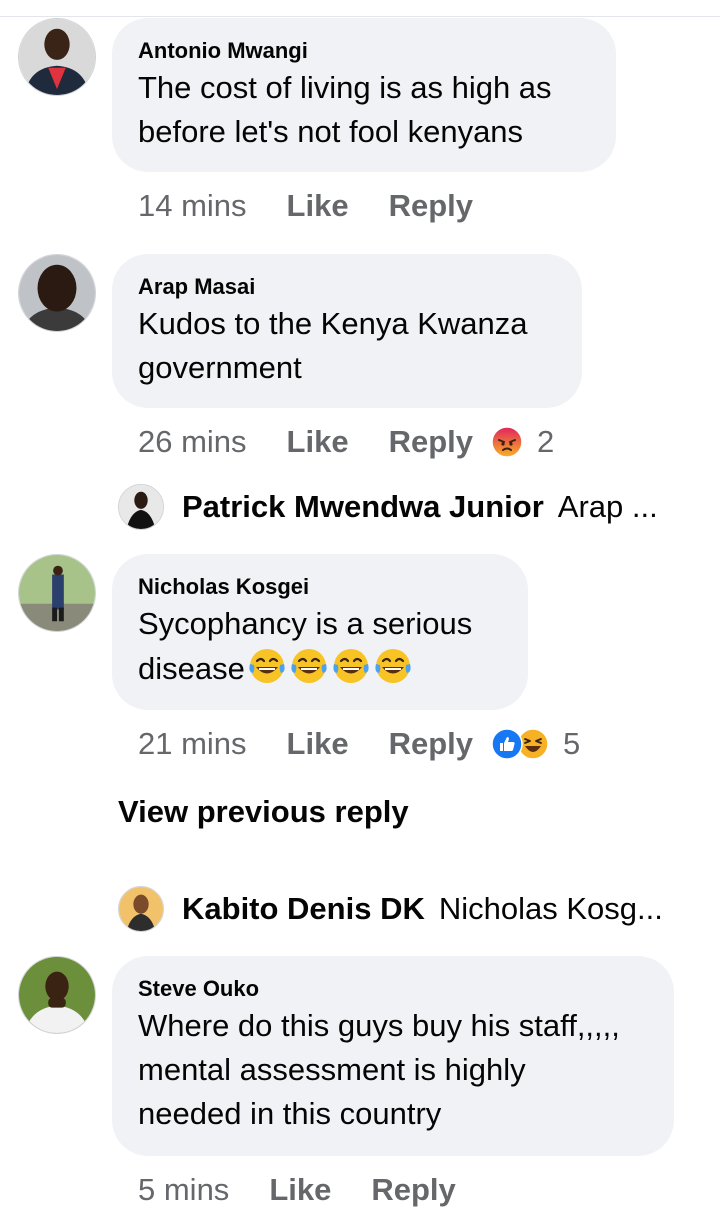 This screenshot has height=1210, width=720. Describe the element at coordinates (546, 441) in the screenshot. I see `reaction-count: 2` at that location.